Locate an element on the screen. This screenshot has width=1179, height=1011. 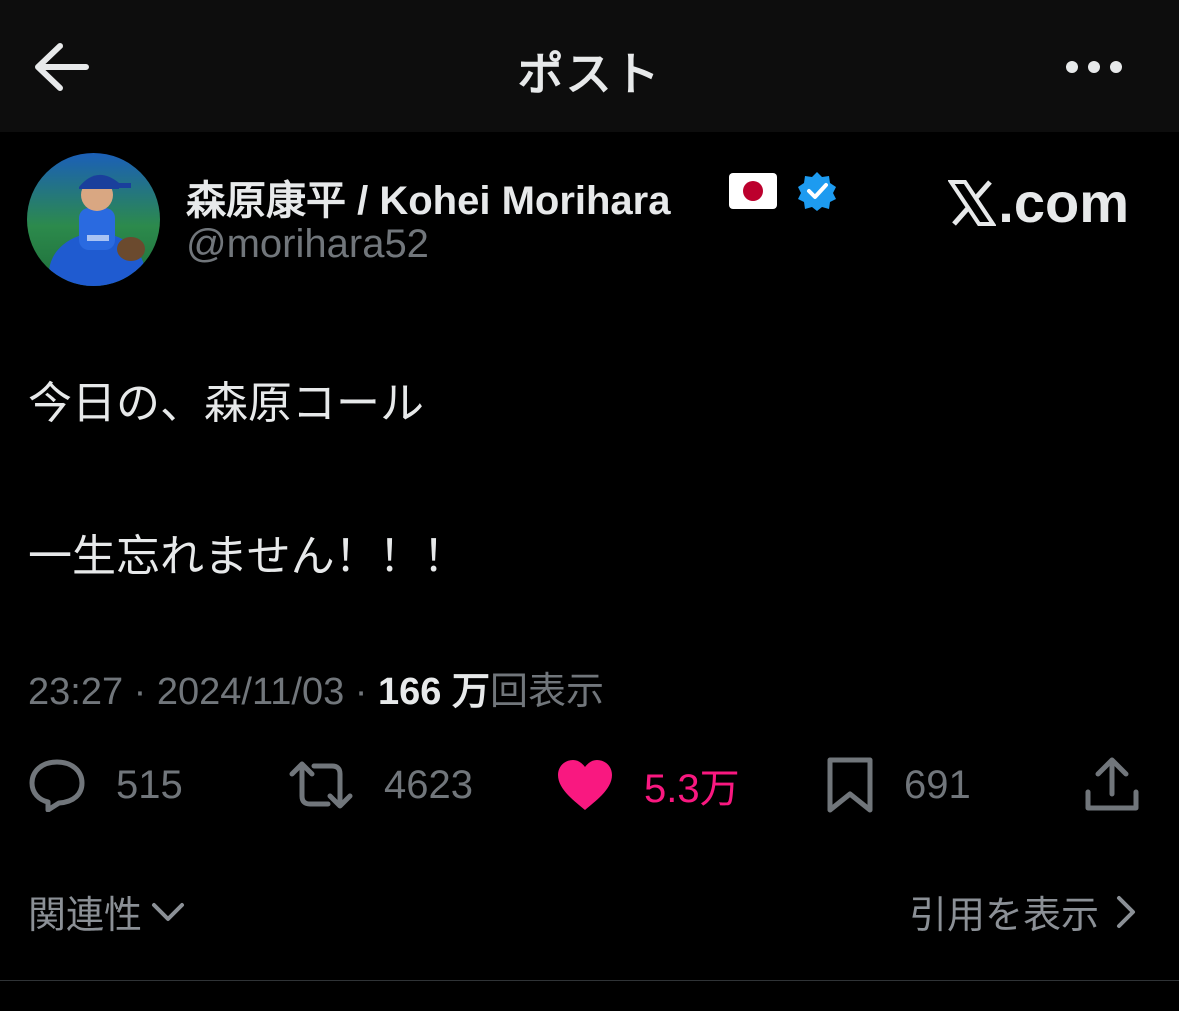
bookmark-count: 691 is located at coordinates (937, 784).